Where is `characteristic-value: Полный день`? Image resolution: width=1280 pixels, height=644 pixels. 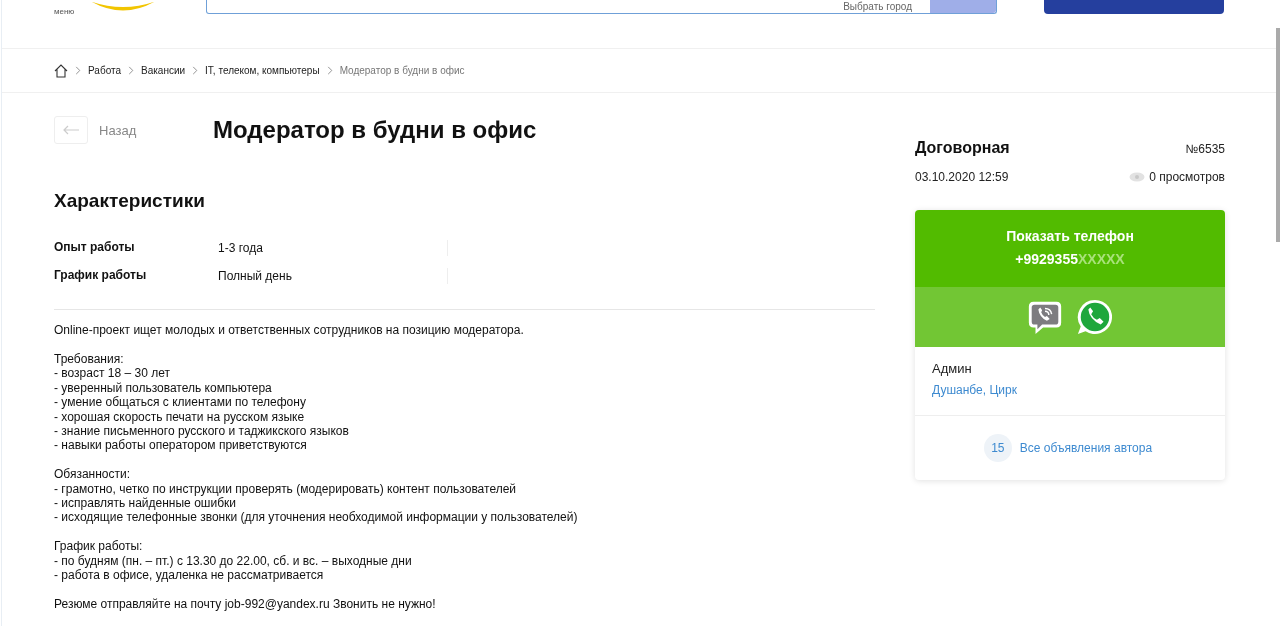
characteristic-value: Полный день is located at coordinates (333, 276).